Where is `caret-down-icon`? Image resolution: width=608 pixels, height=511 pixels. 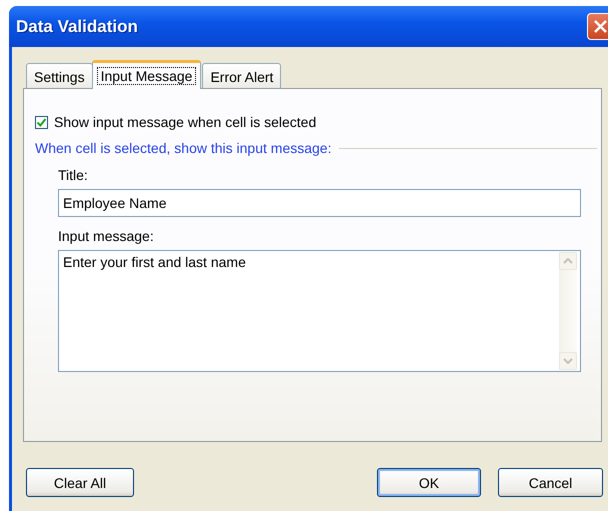
caret-down-icon is located at coordinates (568, 361).